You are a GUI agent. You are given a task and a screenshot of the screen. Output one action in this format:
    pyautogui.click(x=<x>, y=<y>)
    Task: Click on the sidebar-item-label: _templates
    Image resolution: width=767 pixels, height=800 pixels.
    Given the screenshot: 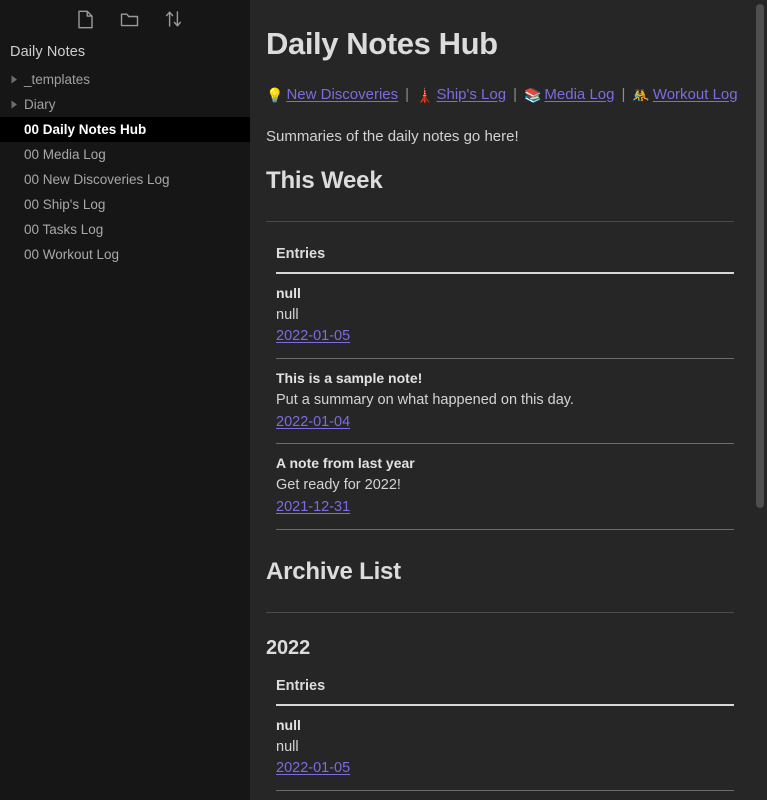 What is the action you would take?
    pyautogui.click(x=57, y=79)
    